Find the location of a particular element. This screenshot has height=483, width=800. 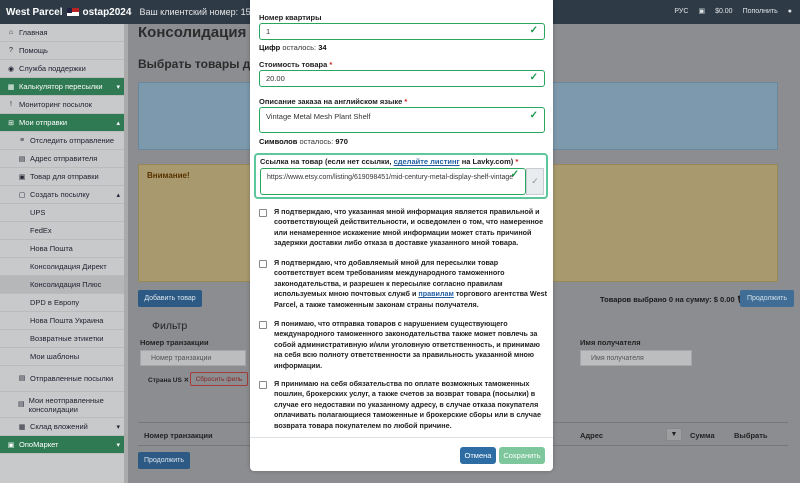

sidebar-item-unsent-consolidations: ▤ Мои неотправленные консолидации is located at coordinates (64, 405).